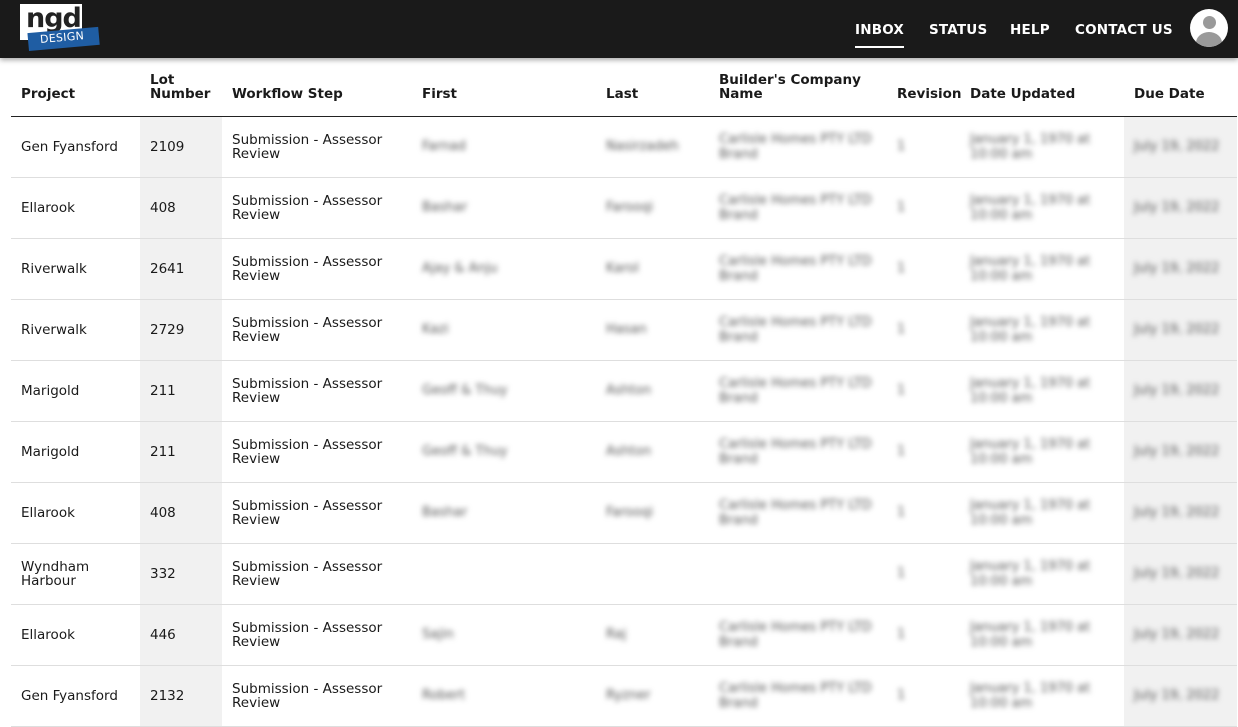 This screenshot has height=727, width=1238. Describe the element at coordinates (465, 451) in the screenshot. I see `redacted-value: Geoff & Thuy` at that location.